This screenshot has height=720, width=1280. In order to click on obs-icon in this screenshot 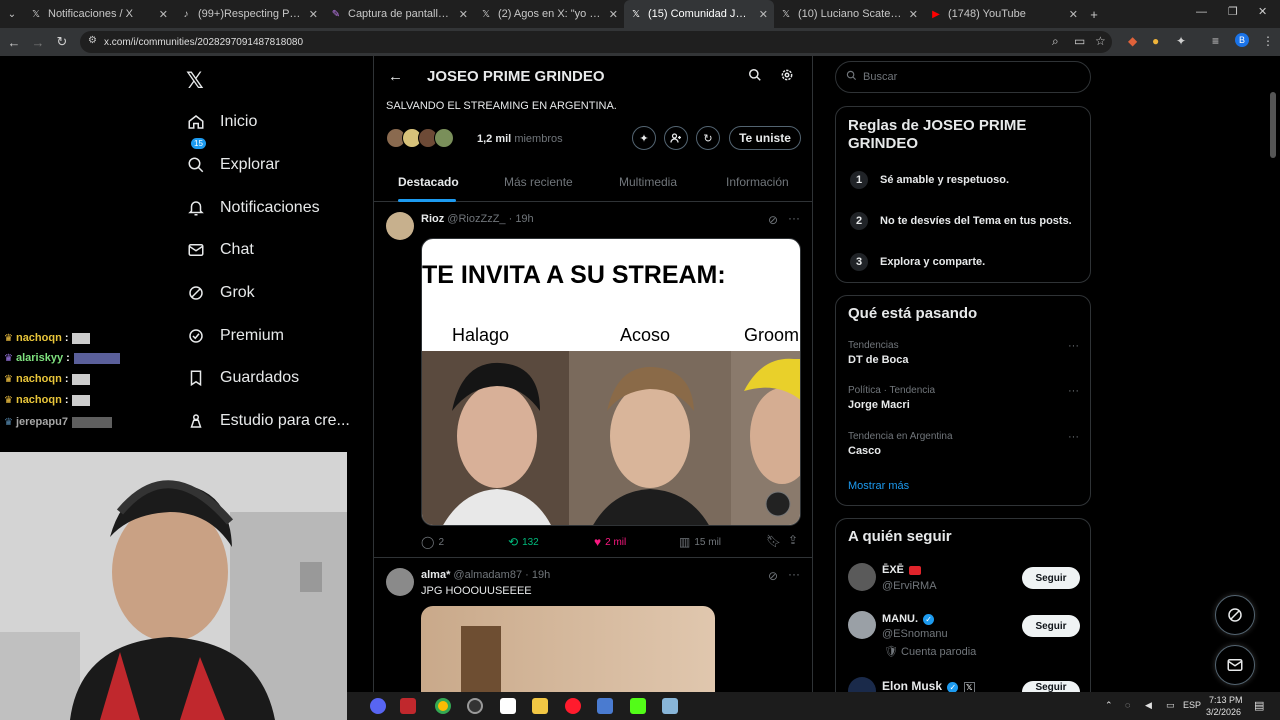, I will do `click(475, 706)`.